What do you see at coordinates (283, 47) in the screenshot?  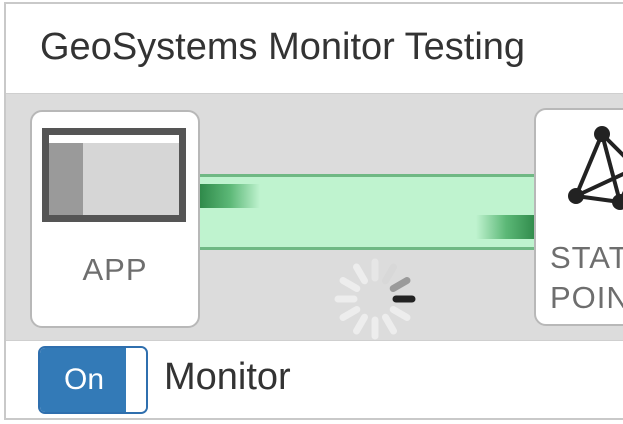 I see `page-title: GeoSystems Monitor Testing` at bounding box center [283, 47].